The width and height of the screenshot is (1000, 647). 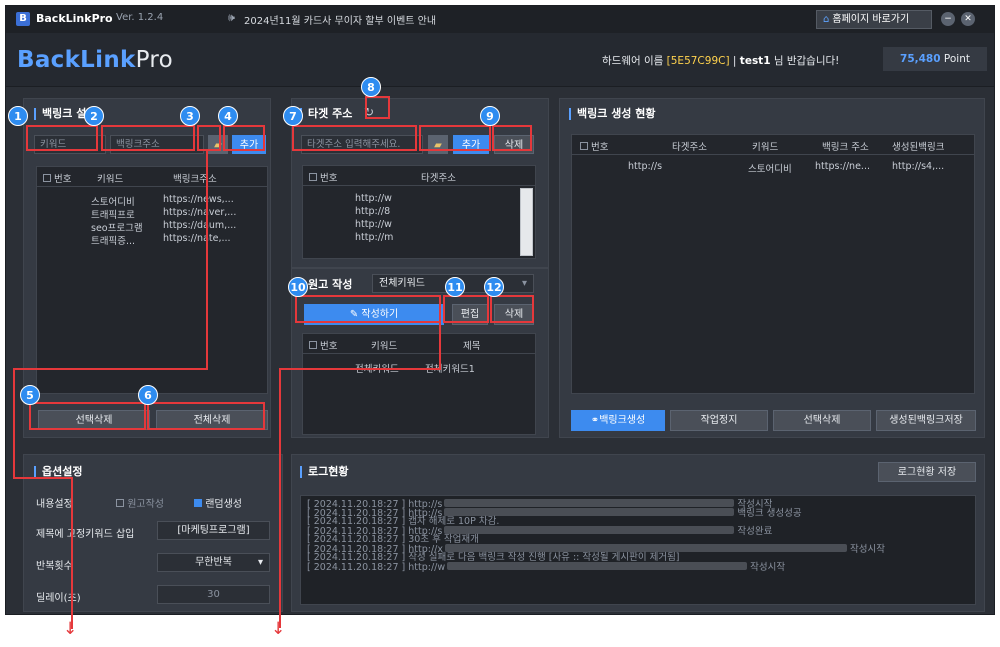 I want to click on table-row: 1전체키워드전체키워드1, so click(x=419, y=368).